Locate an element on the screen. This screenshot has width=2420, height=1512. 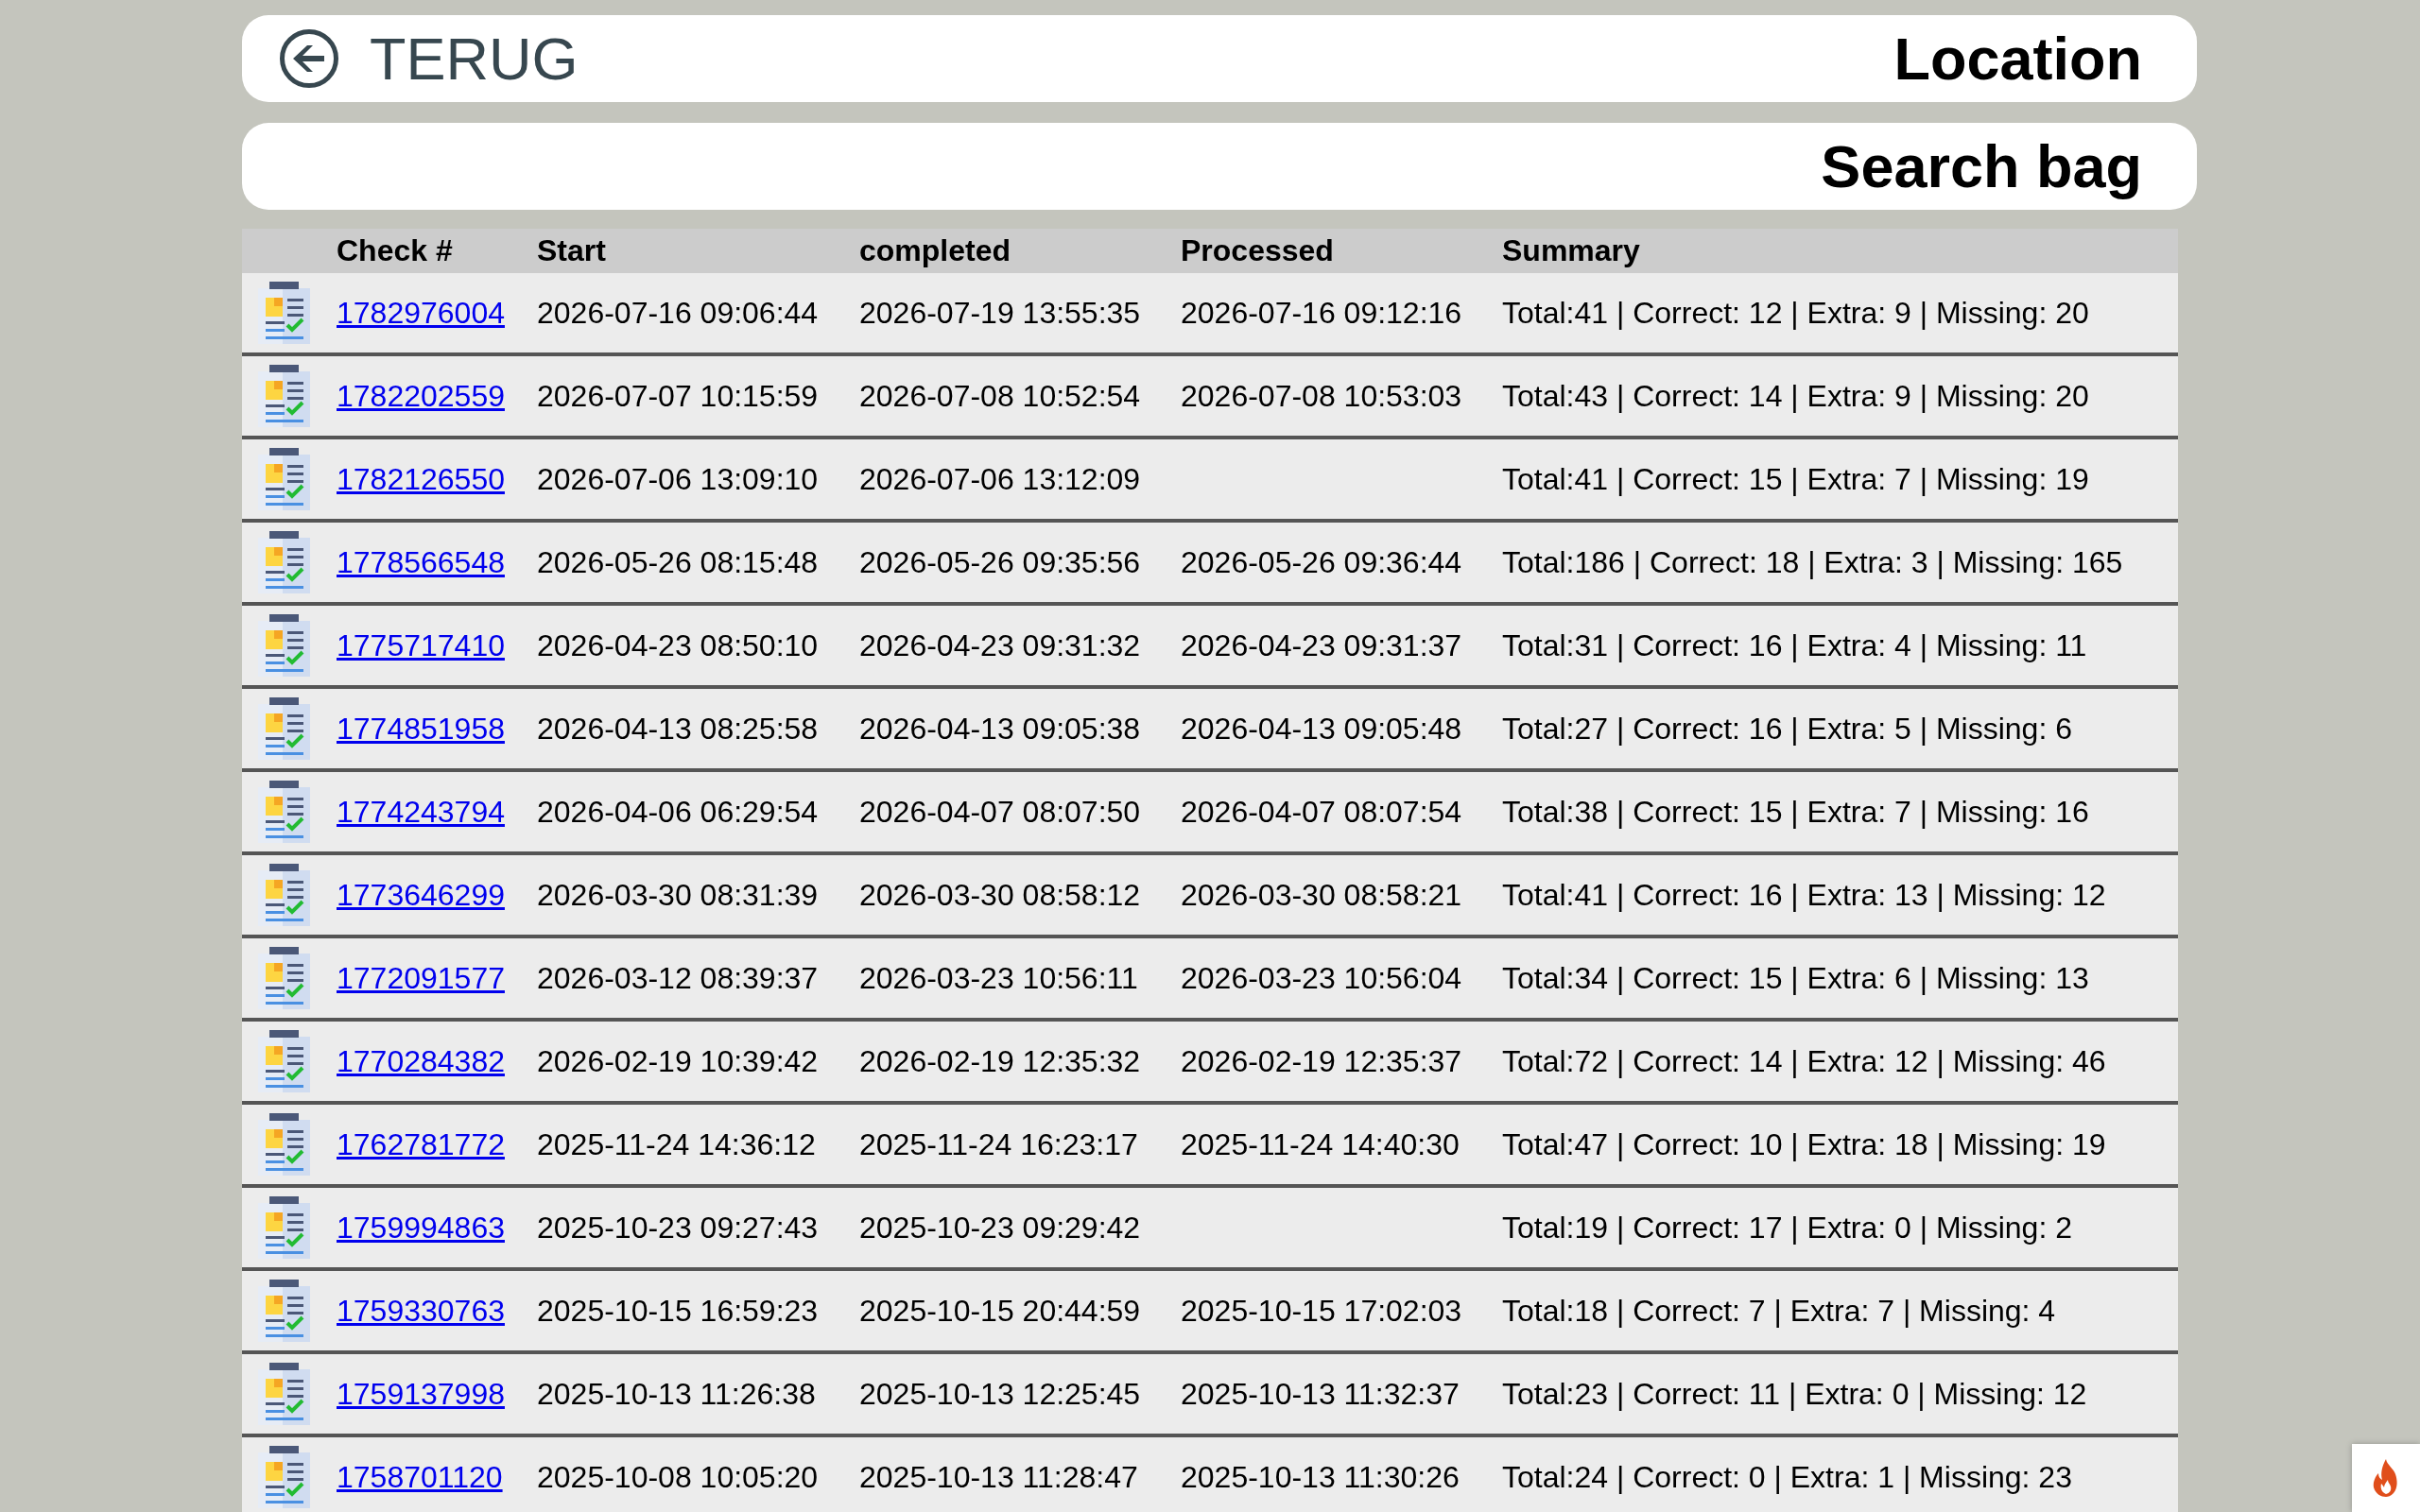
table-cell: 2025-11-24 16:23:17 is located at coordinates (998, 1144).